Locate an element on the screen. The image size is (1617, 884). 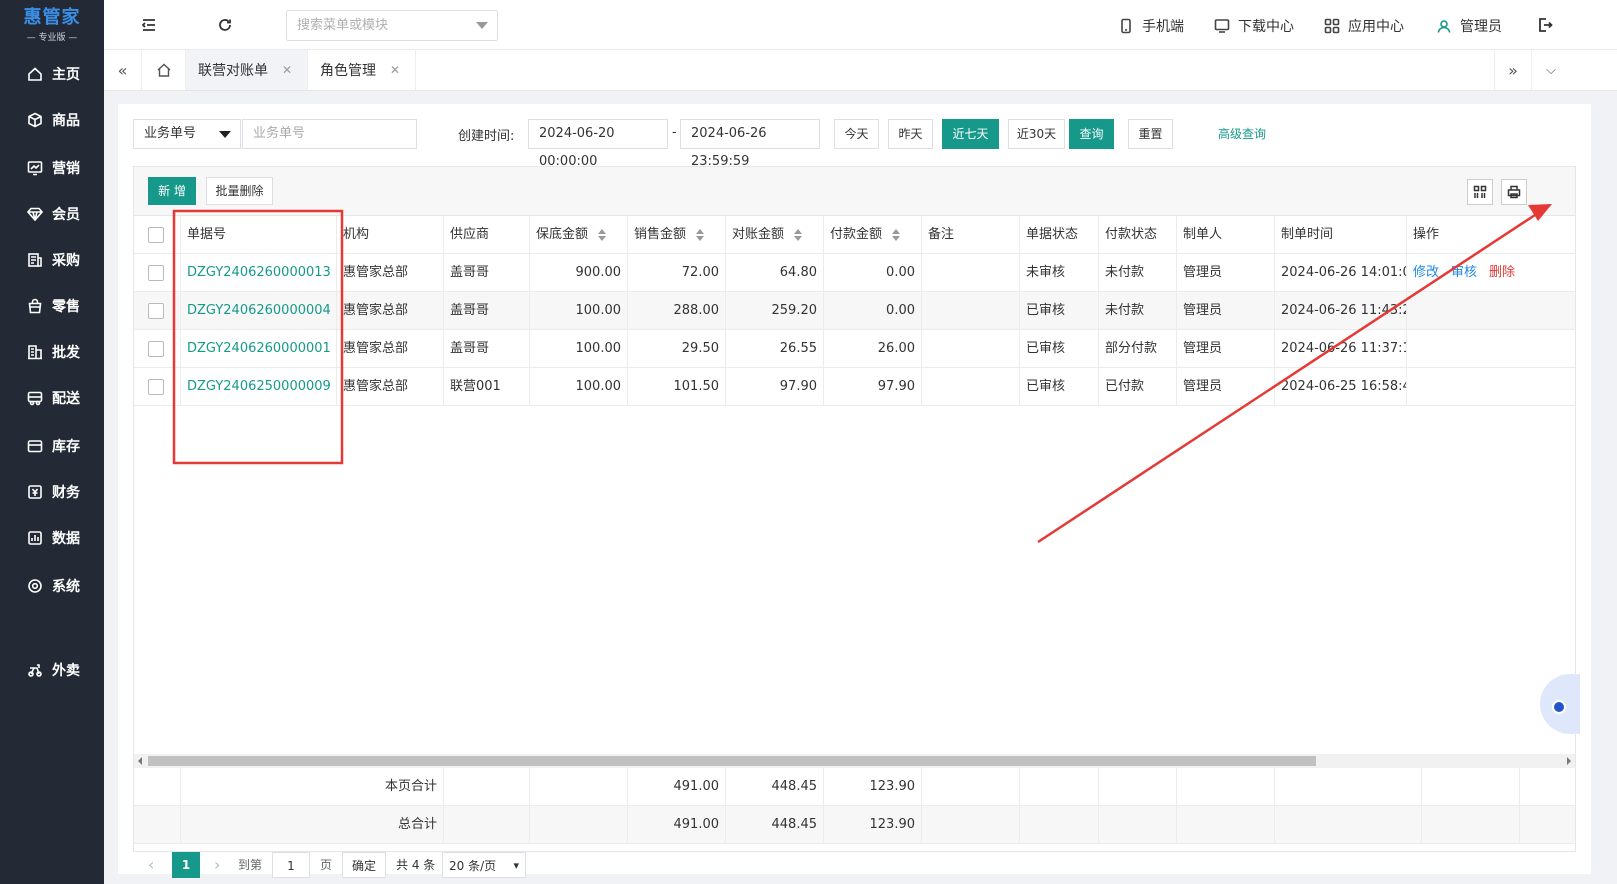
col-header-doc-no: 单据号 is located at coordinates (259, 235).